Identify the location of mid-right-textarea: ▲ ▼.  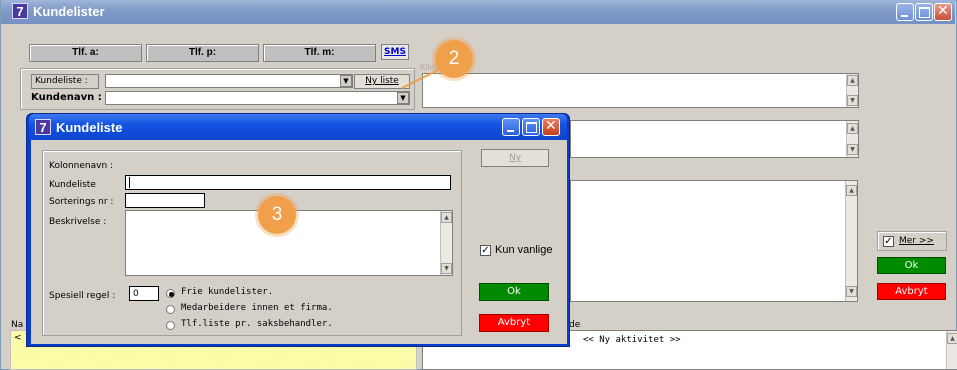
(714, 139).